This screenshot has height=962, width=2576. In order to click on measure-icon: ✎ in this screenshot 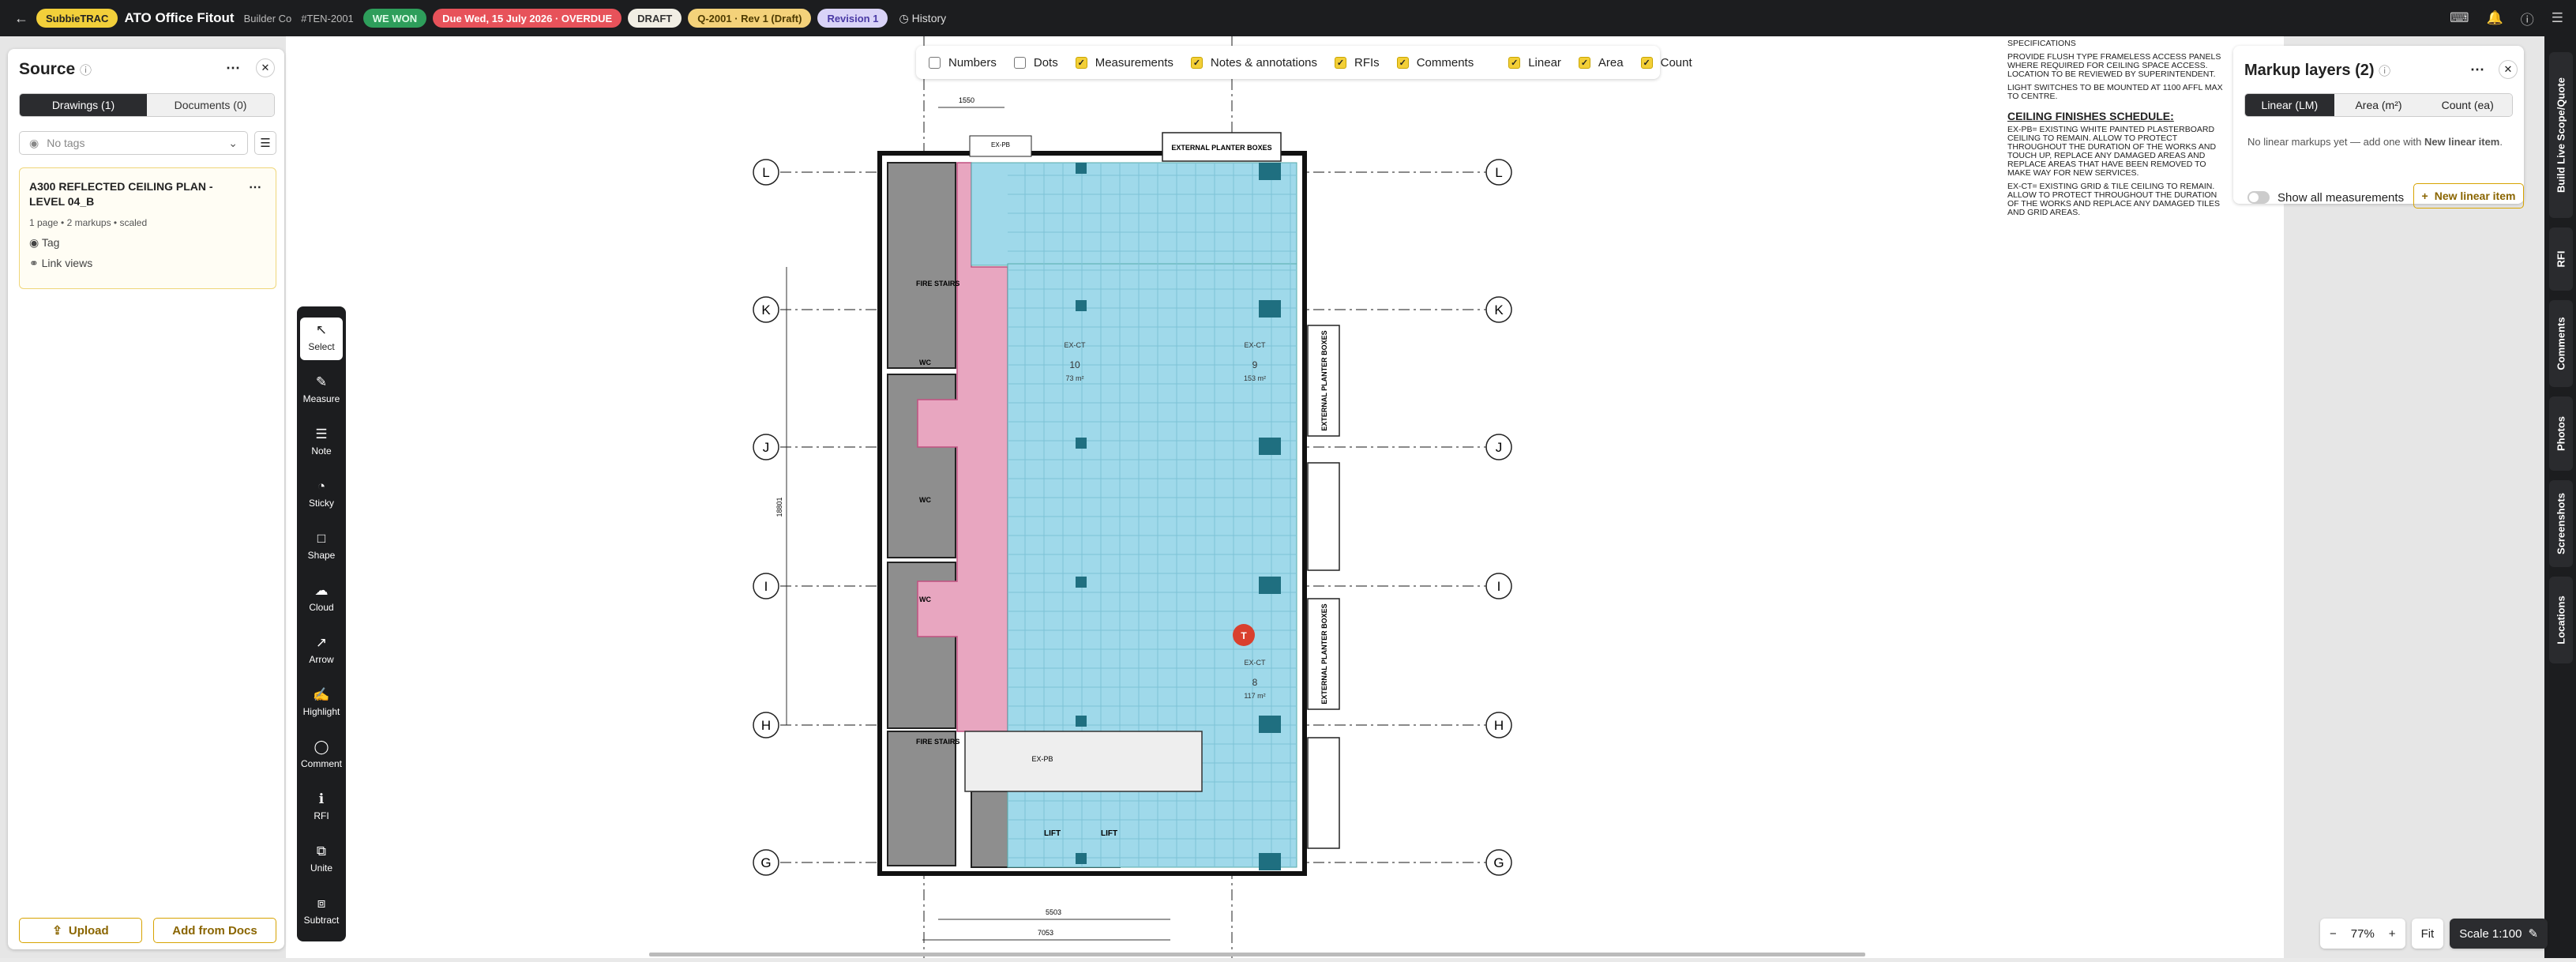, I will do `click(321, 382)`.